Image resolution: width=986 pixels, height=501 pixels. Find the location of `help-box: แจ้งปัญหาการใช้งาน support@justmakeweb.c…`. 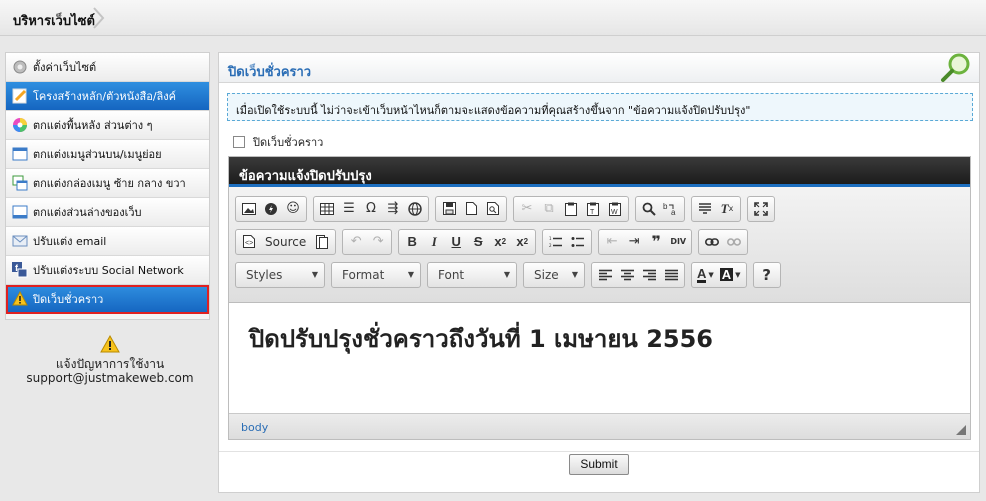

help-box: แจ้งปัญหาการใช้งาน support@justmakeweb.c… is located at coordinates (110, 360).